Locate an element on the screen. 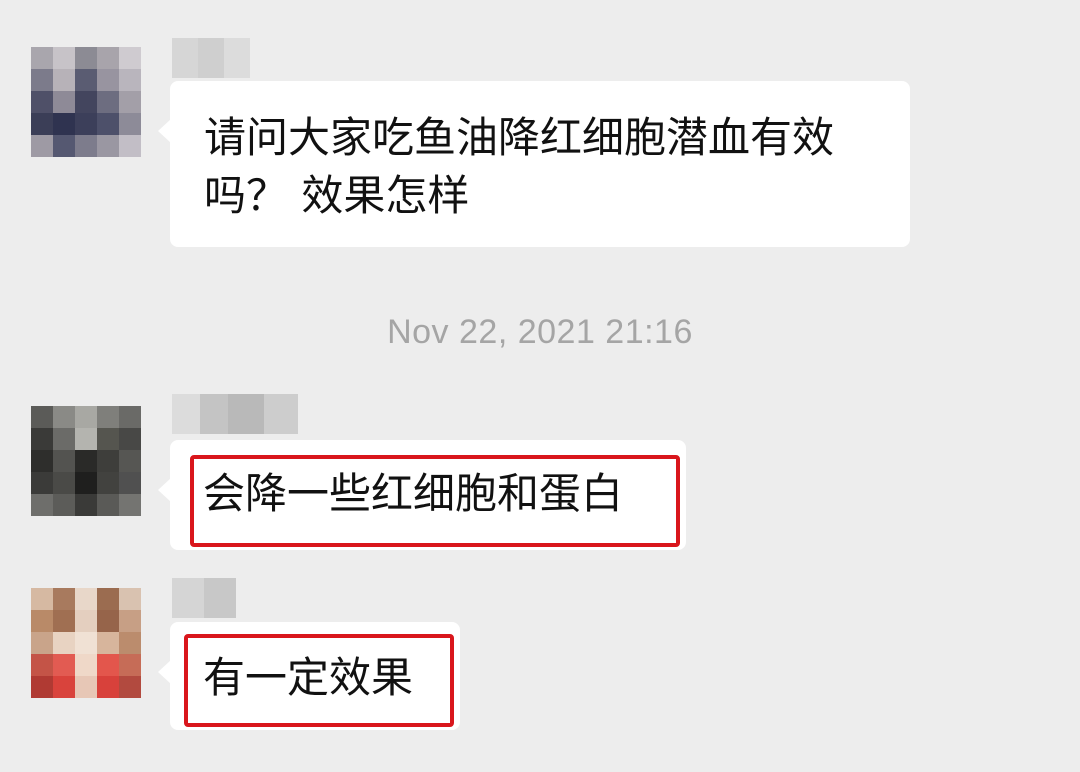  message-text: 有一定效果 is located at coordinates (308, 677).